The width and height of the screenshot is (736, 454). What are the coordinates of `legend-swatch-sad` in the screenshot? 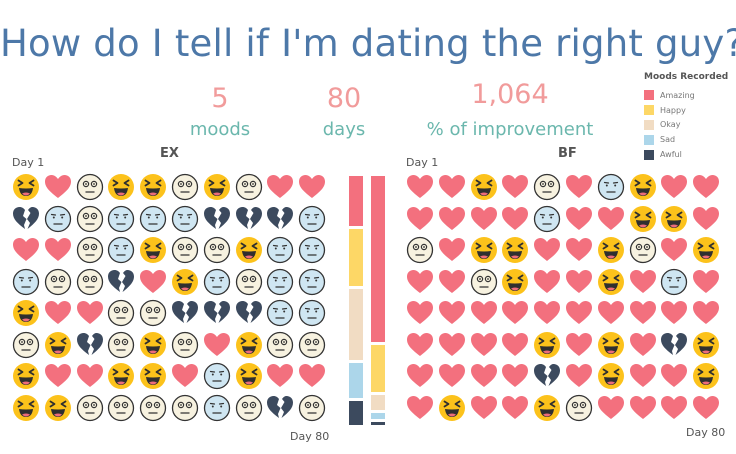 It's located at (649, 139).